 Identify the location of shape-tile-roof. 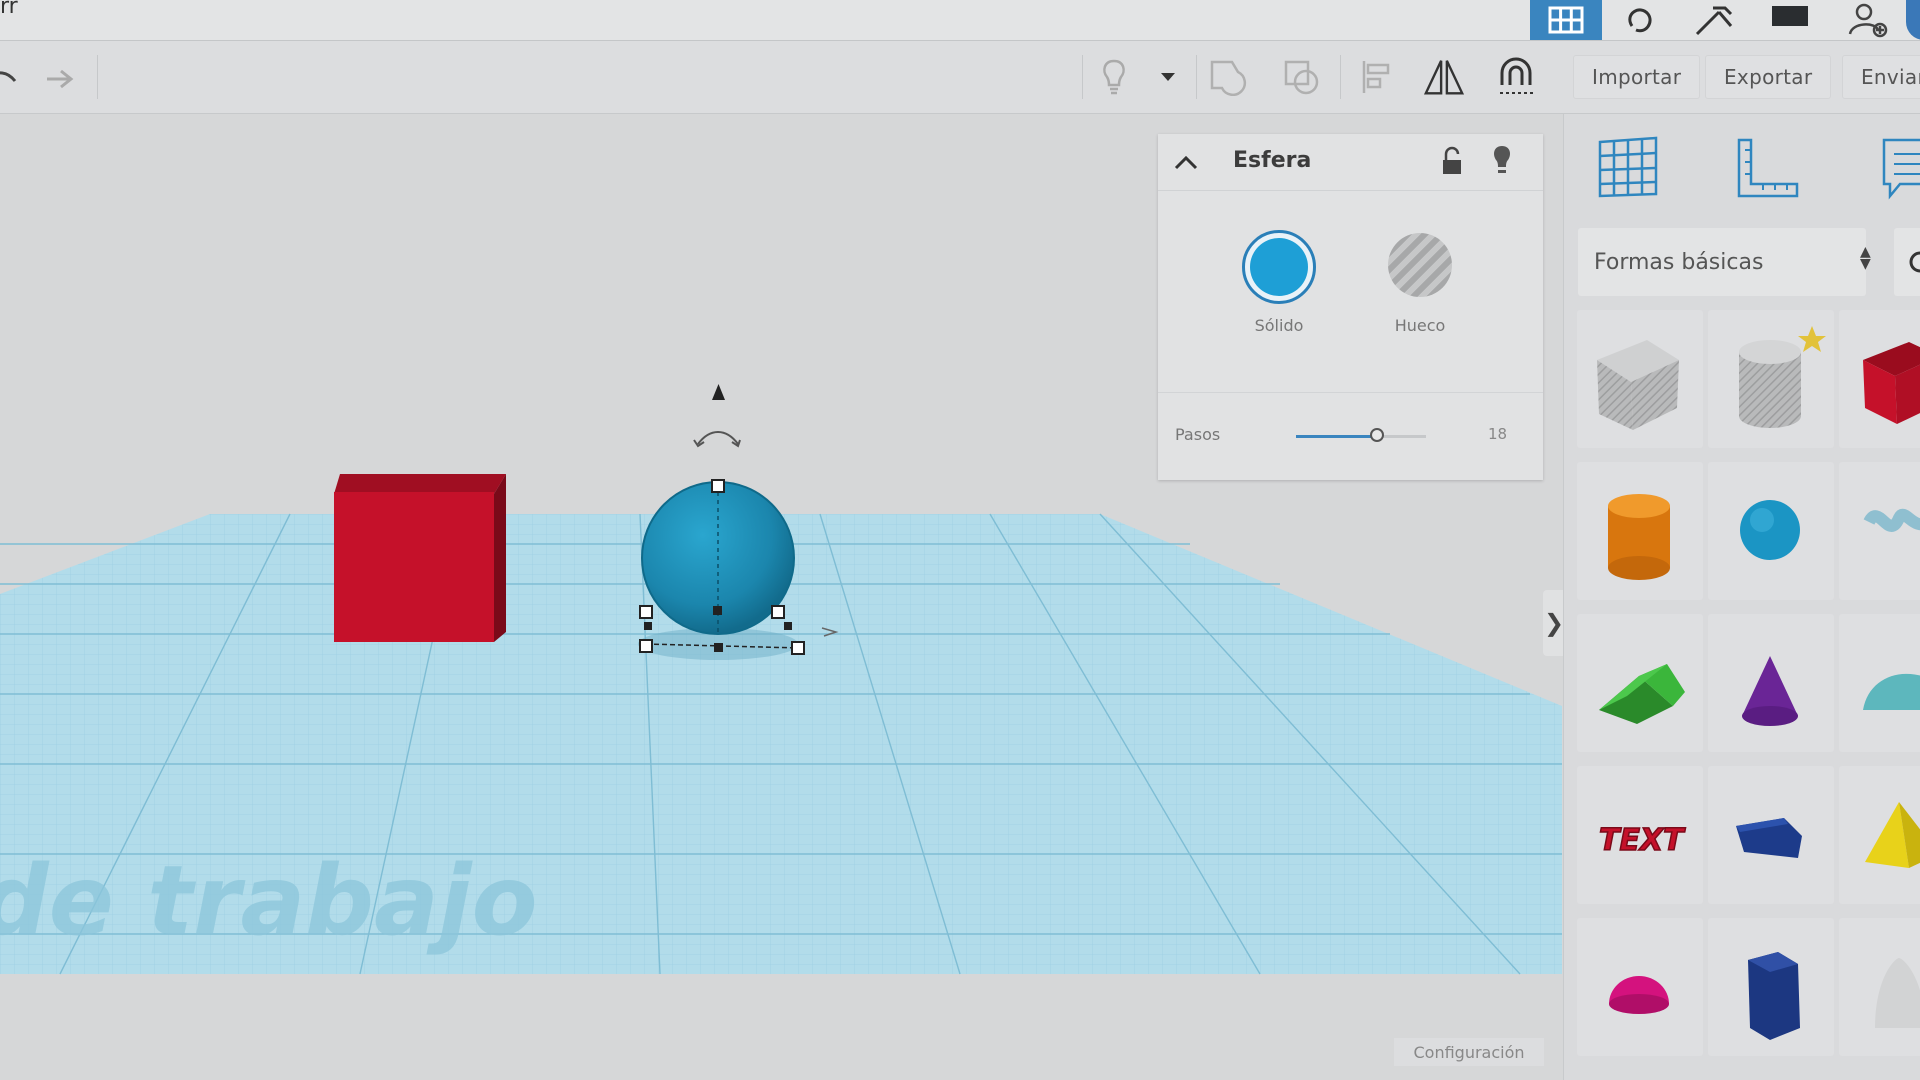
(1640, 683).